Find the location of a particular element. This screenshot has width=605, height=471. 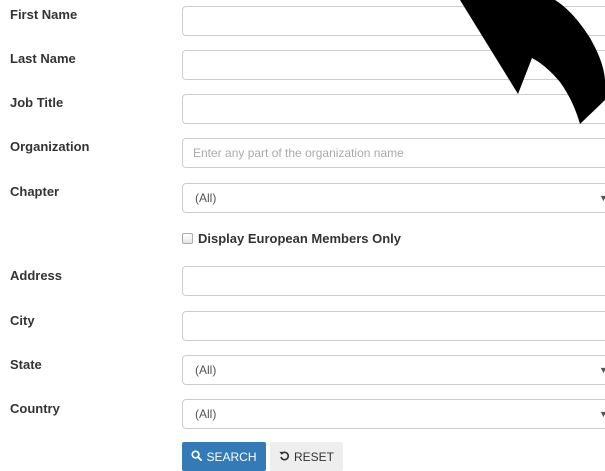

european-members-checkbox is located at coordinates (187, 238).